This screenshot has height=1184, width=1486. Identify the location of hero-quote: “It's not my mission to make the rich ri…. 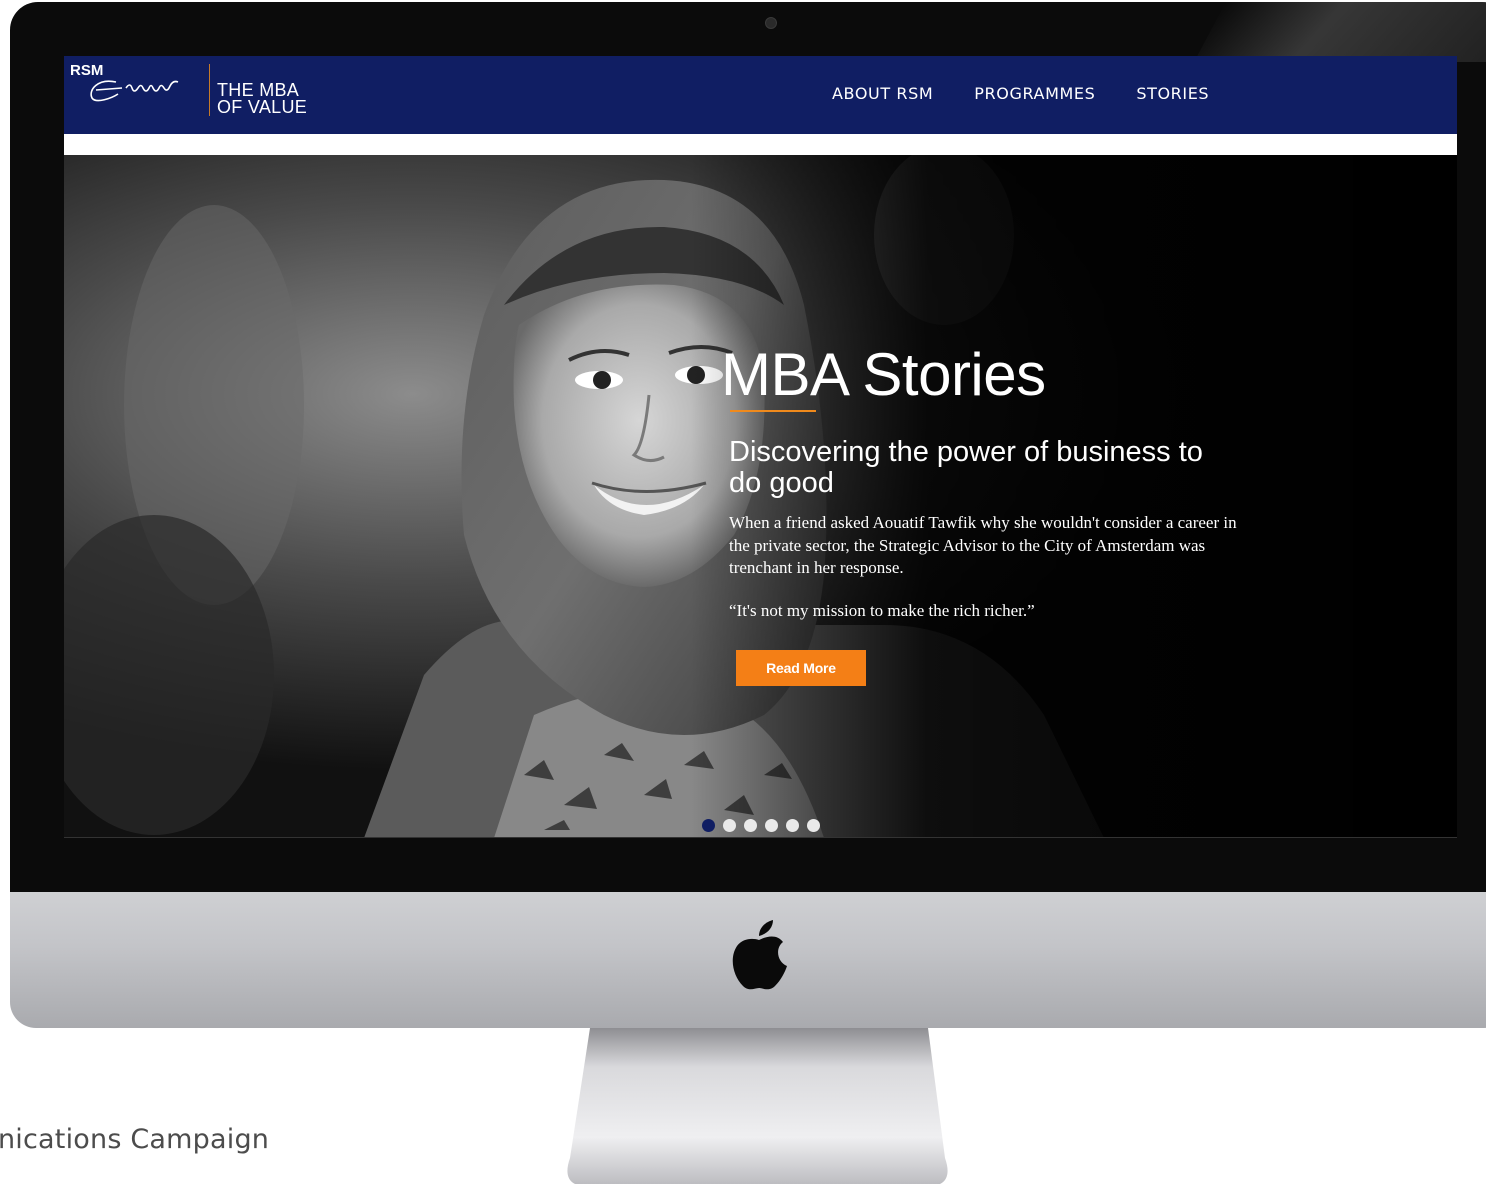
(882, 610).